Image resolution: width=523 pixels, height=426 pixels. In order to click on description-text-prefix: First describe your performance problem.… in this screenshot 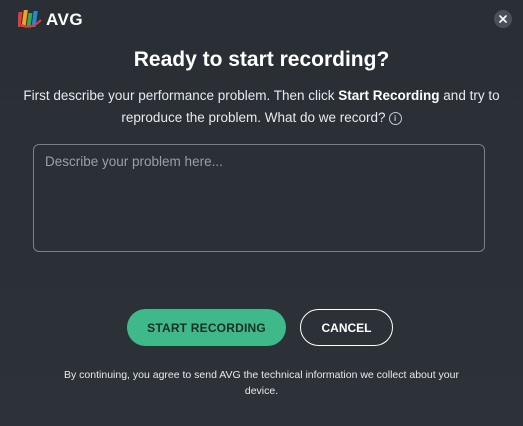, I will do `click(181, 95)`.